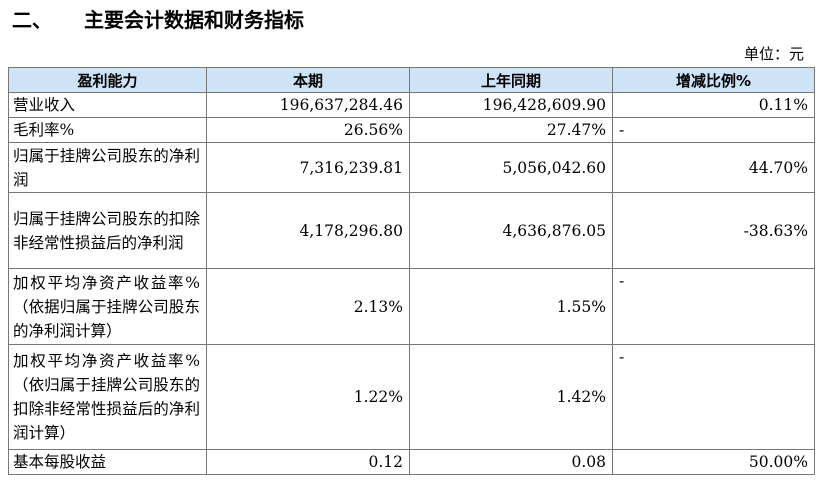 This screenshot has height=493, width=818. Describe the element at coordinates (511, 105) in the screenshot. I see `cell-previous: 196,428,609.90` at that location.